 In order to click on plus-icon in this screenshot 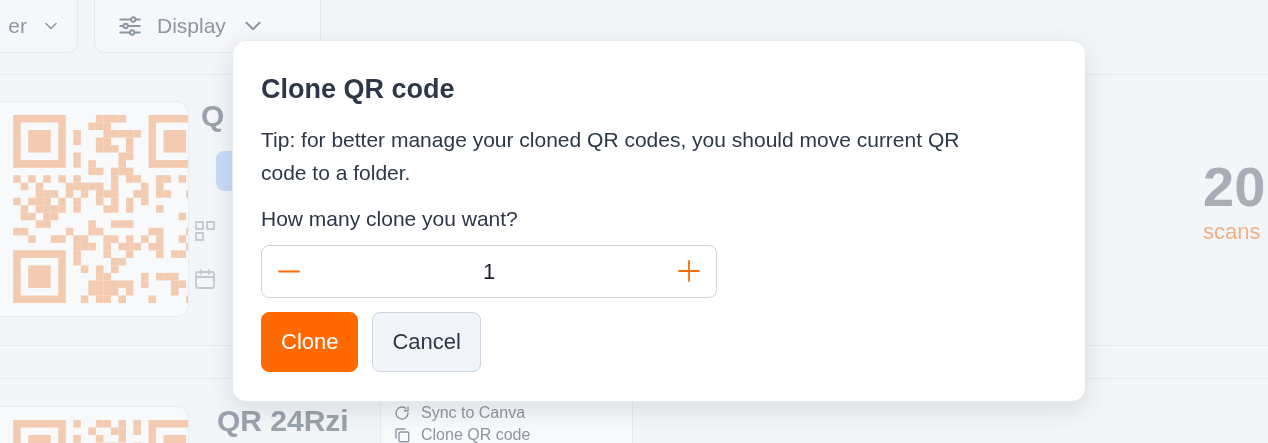, I will do `click(689, 271)`.